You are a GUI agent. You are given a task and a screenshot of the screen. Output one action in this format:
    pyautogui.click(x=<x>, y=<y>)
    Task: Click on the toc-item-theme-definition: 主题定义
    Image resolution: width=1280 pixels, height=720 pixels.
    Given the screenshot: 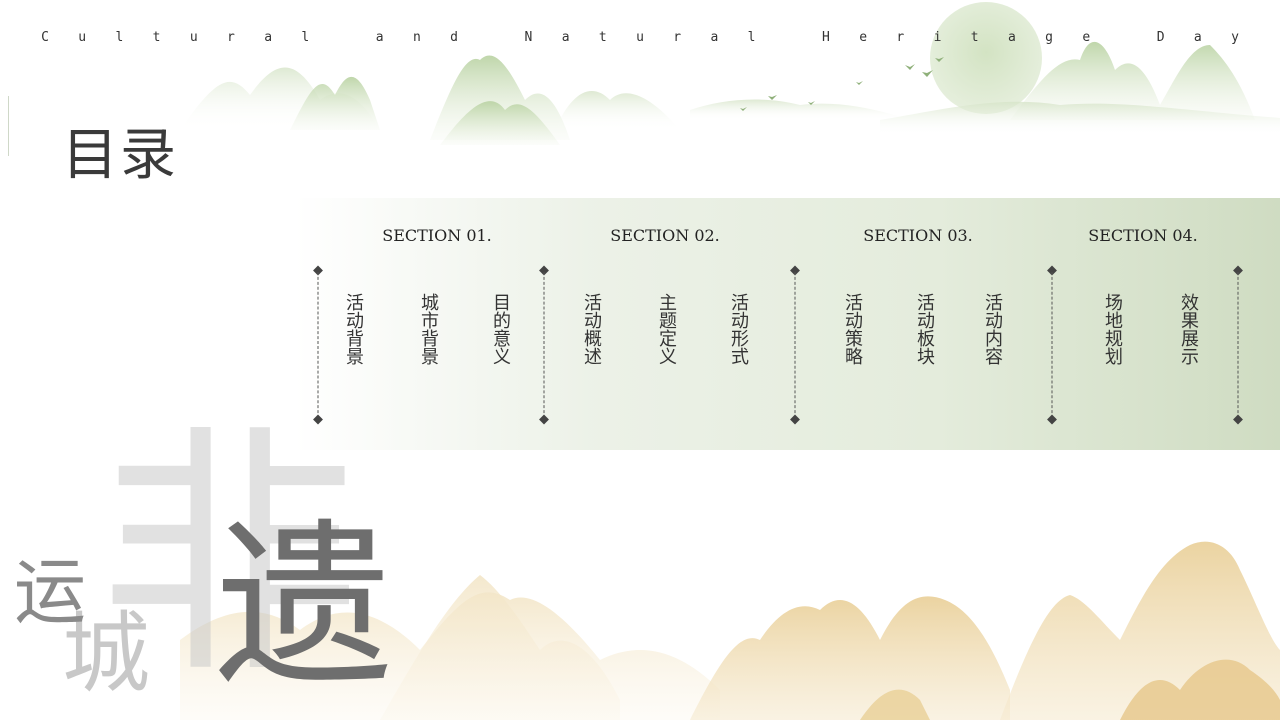 What is the action you would take?
    pyautogui.click(x=666, y=329)
    